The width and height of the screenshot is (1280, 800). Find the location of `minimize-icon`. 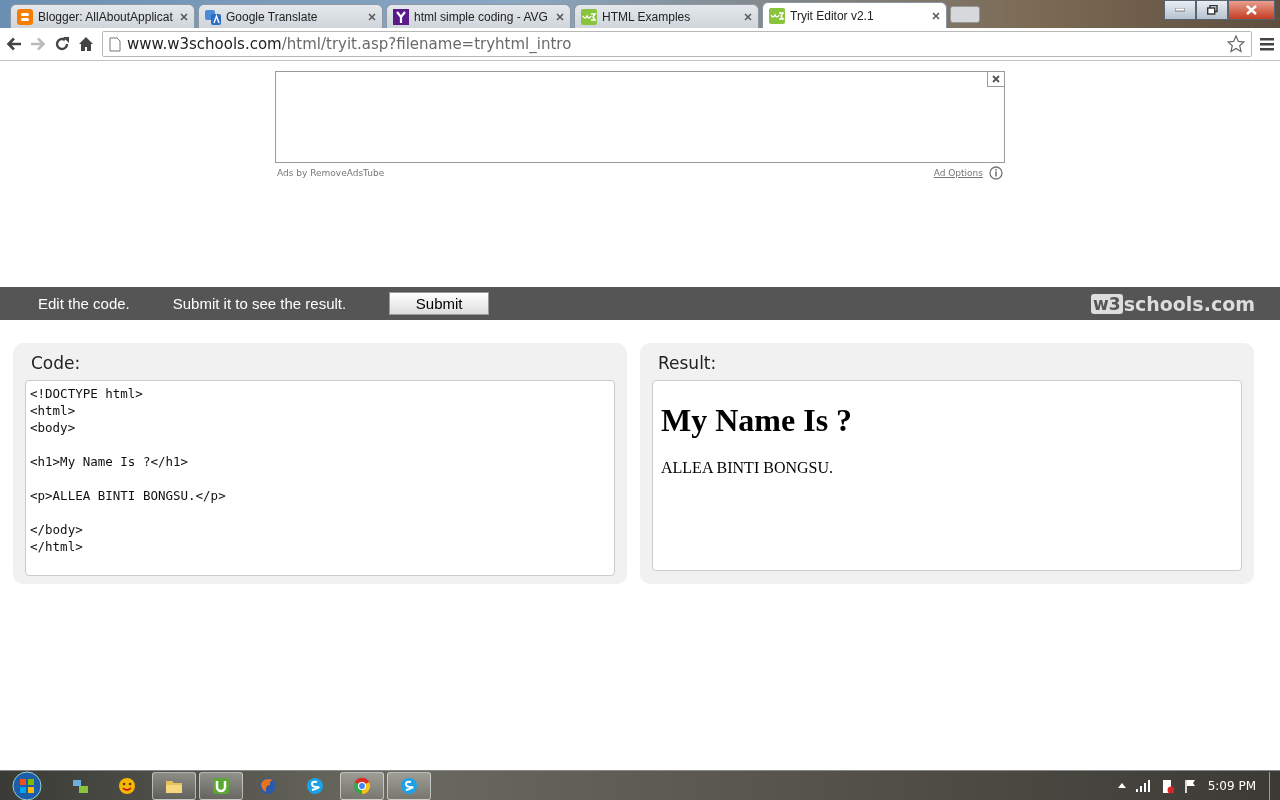

minimize-icon is located at coordinates (1180, 10).